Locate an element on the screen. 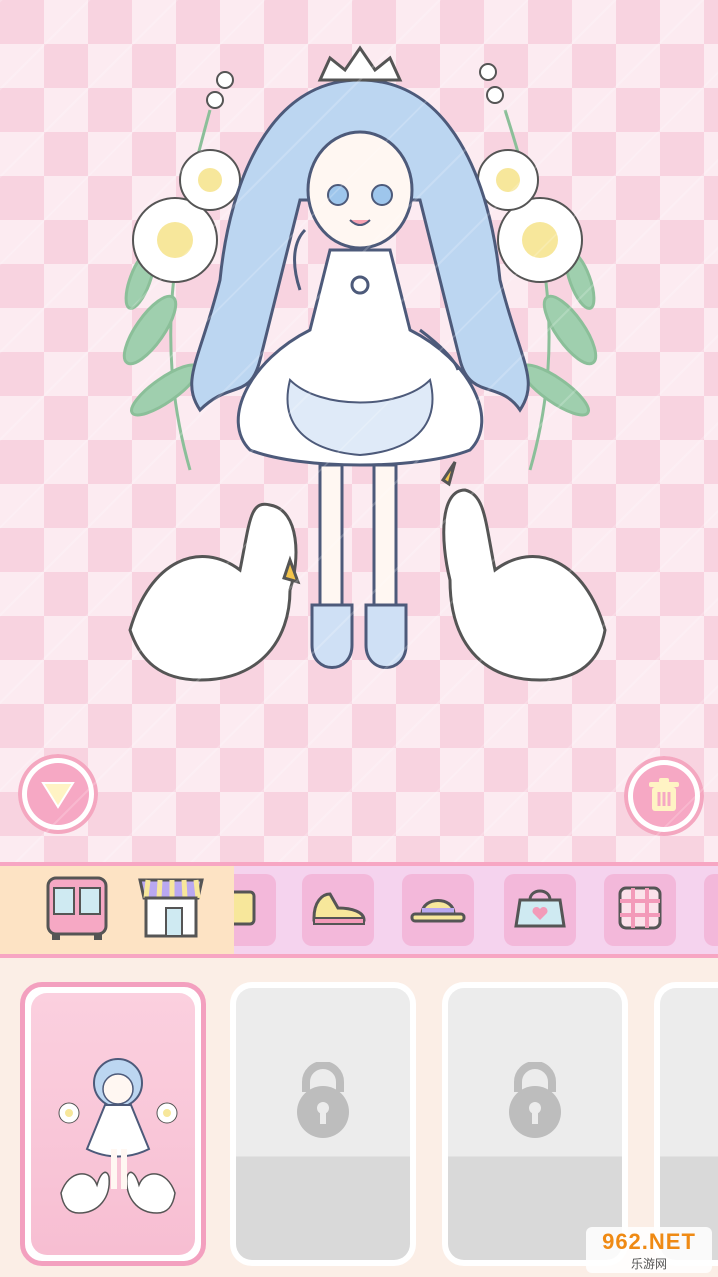 The height and width of the screenshot is (1277, 718). hair is located at coordinates (360, 245).